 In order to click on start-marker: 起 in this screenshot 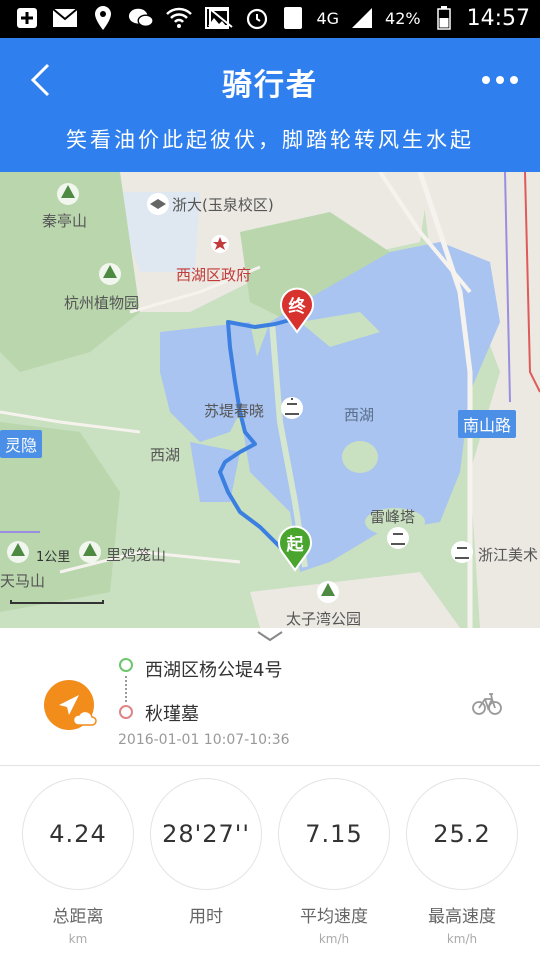, I will do `click(295, 548)`.